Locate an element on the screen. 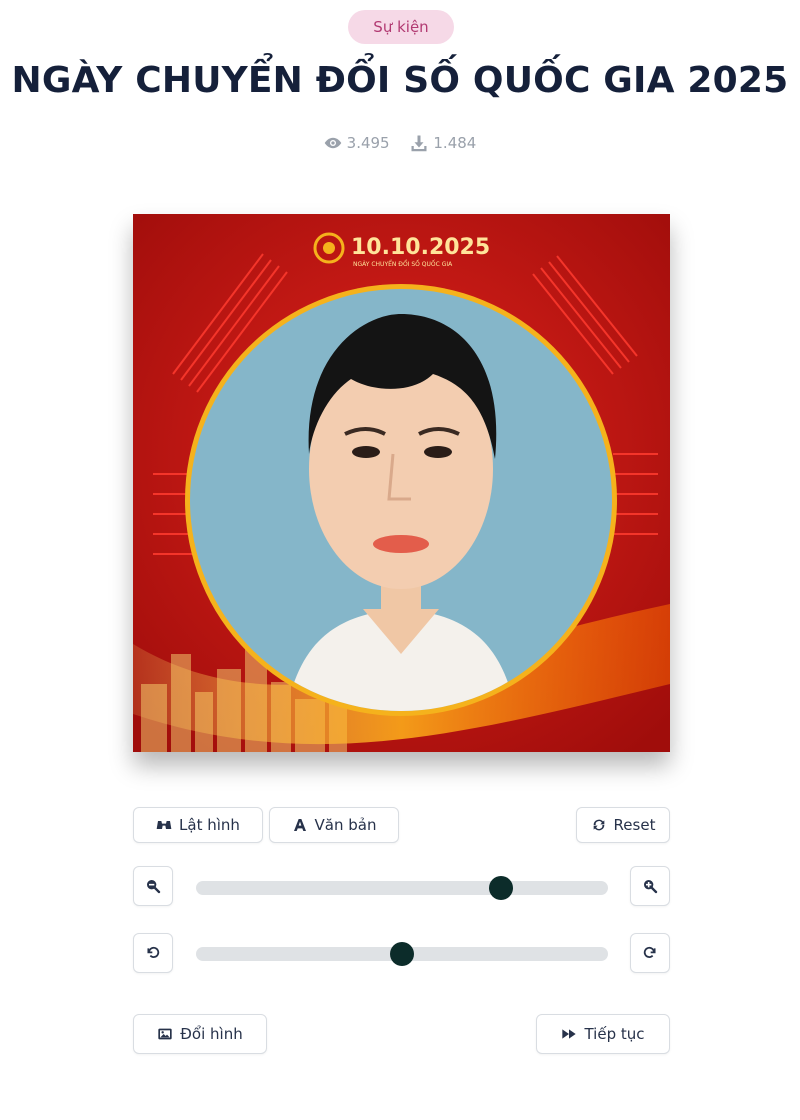  reset-label: Reset is located at coordinates (634, 825).